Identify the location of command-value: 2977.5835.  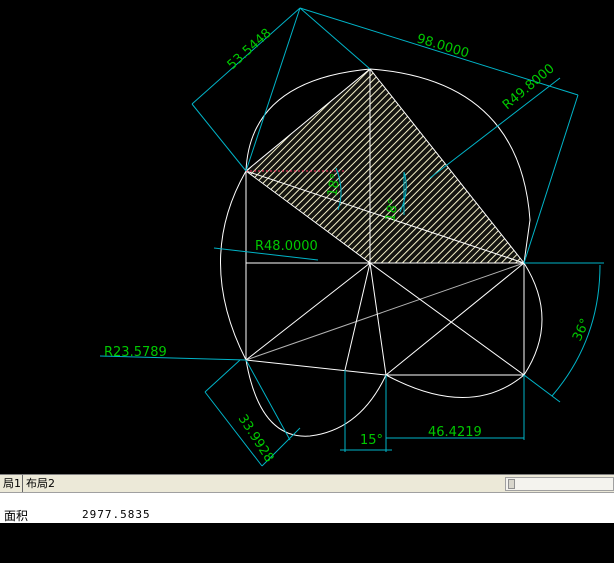
(116, 514).